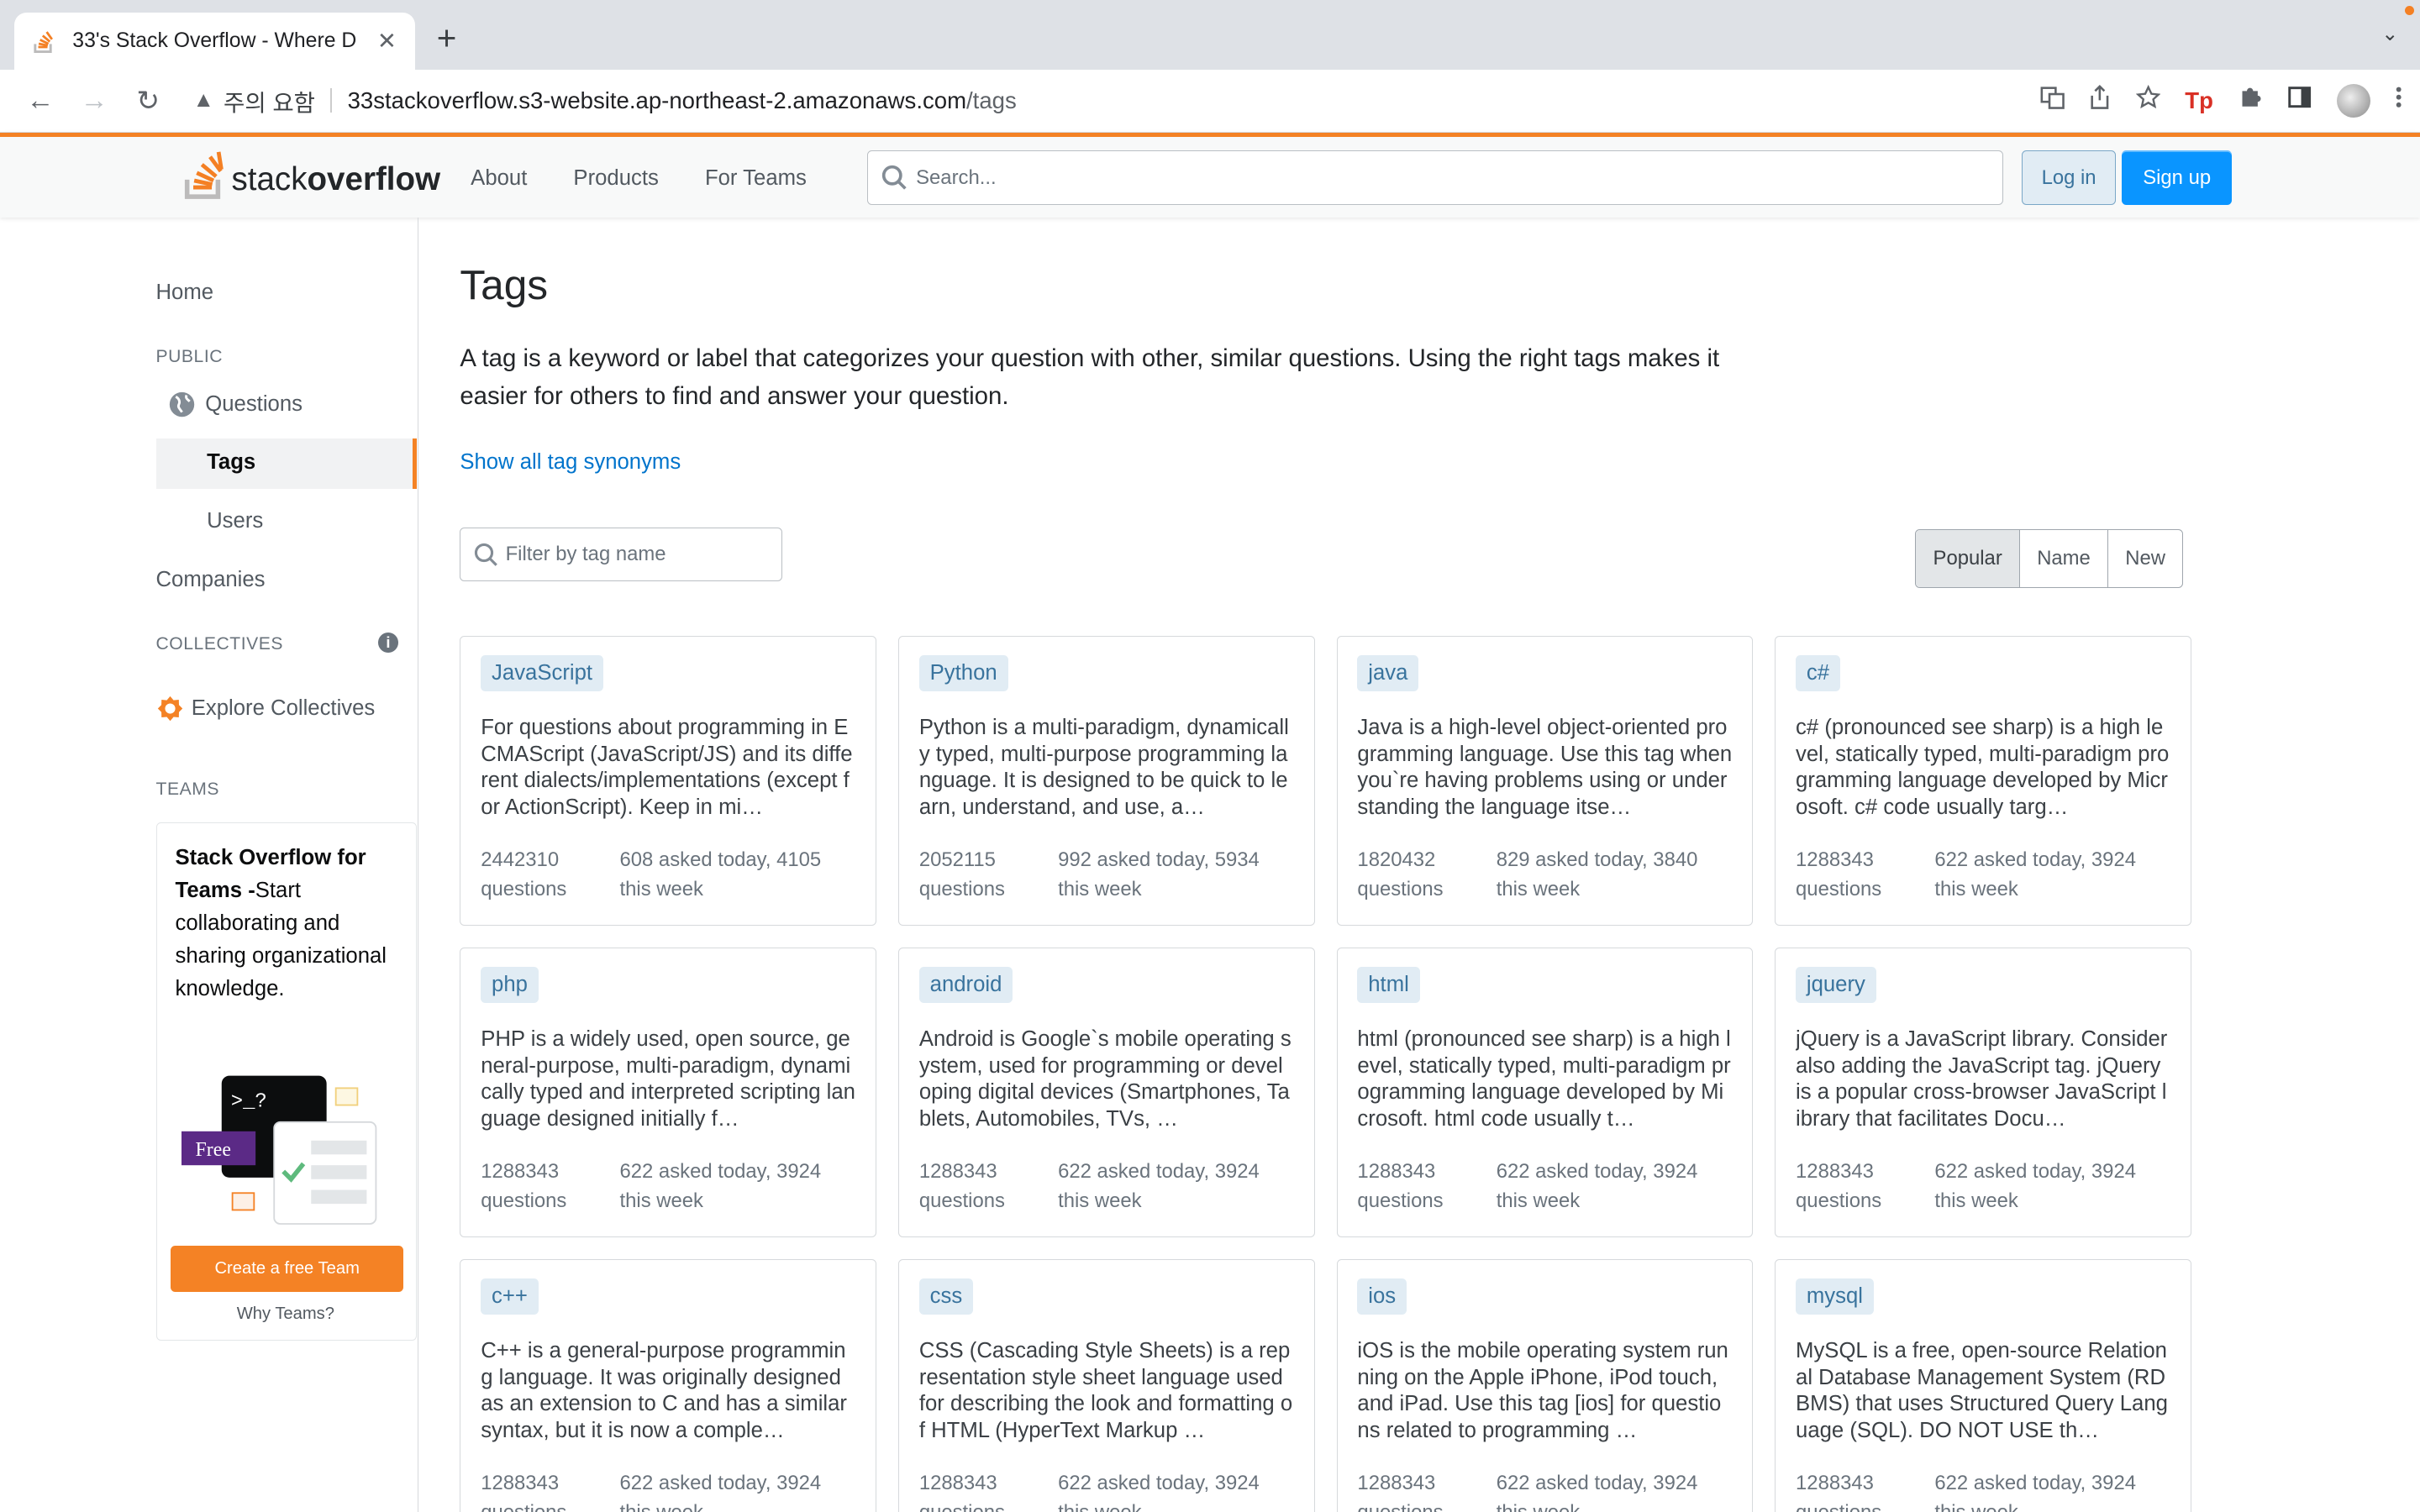 The width and height of the screenshot is (2420, 1512). I want to click on collectives-icon, so click(169, 708).